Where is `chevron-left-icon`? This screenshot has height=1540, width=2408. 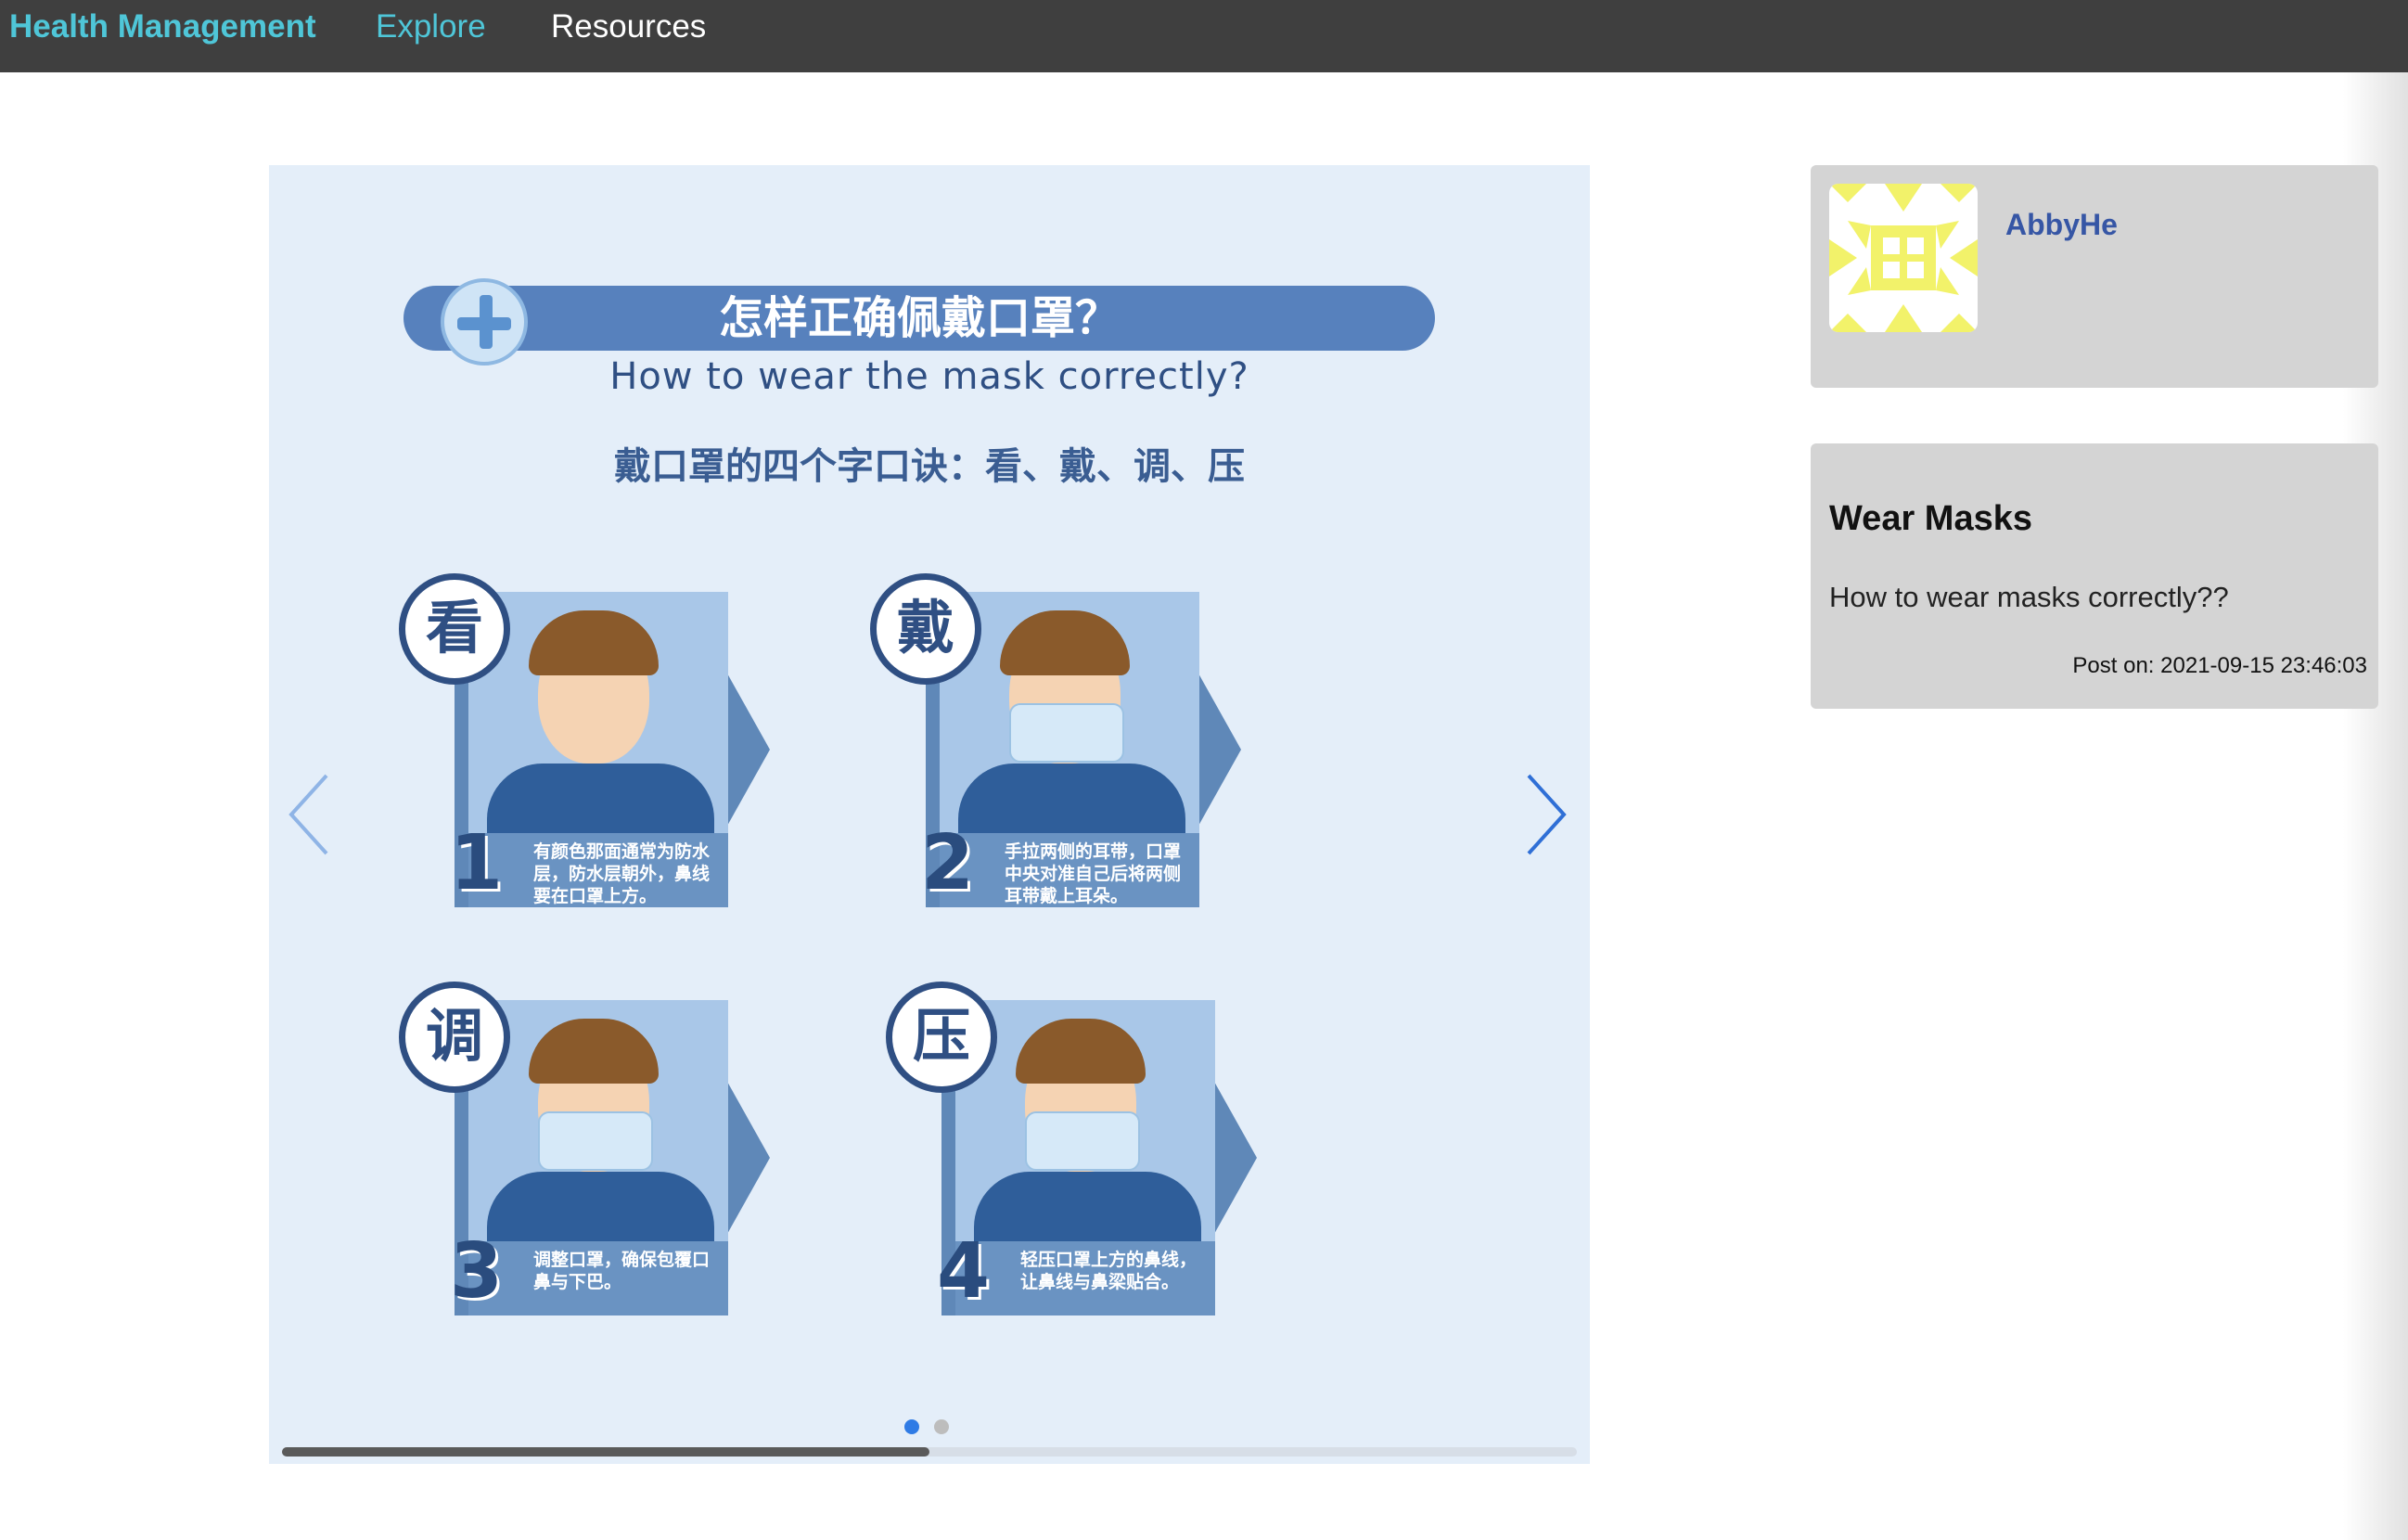 chevron-left-icon is located at coordinates (308, 814).